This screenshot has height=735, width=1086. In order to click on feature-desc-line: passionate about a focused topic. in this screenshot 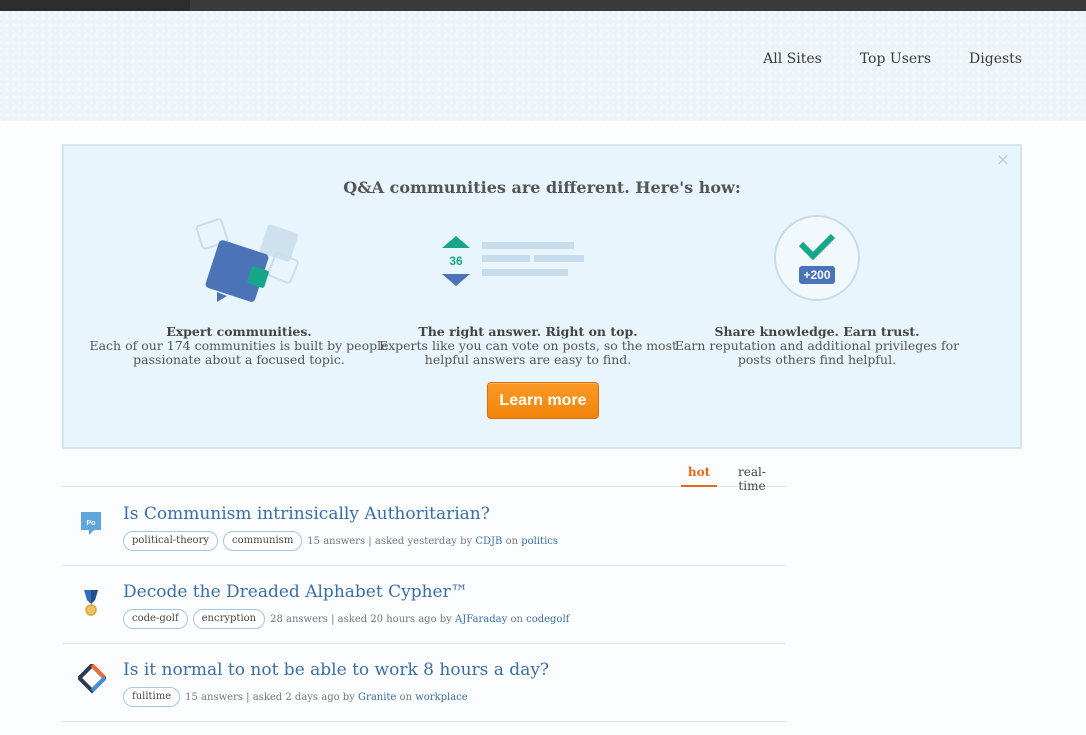, I will do `click(239, 359)`.